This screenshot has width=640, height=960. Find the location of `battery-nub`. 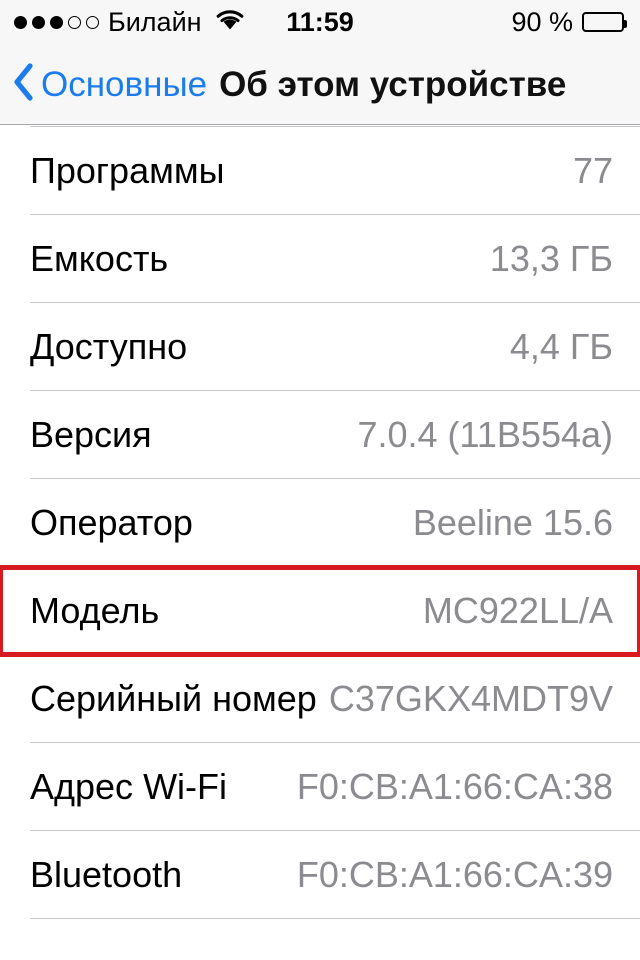

battery-nub is located at coordinates (625, 24).